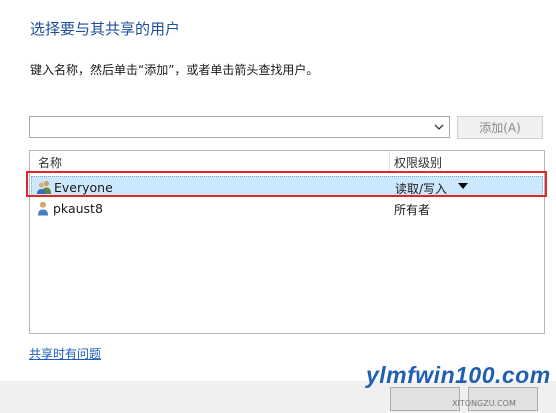  What do you see at coordinates (105, 29) in the screenshot?
I see `dialog-title: 选择要与其共享的用户` at bounding box center [105, 29].